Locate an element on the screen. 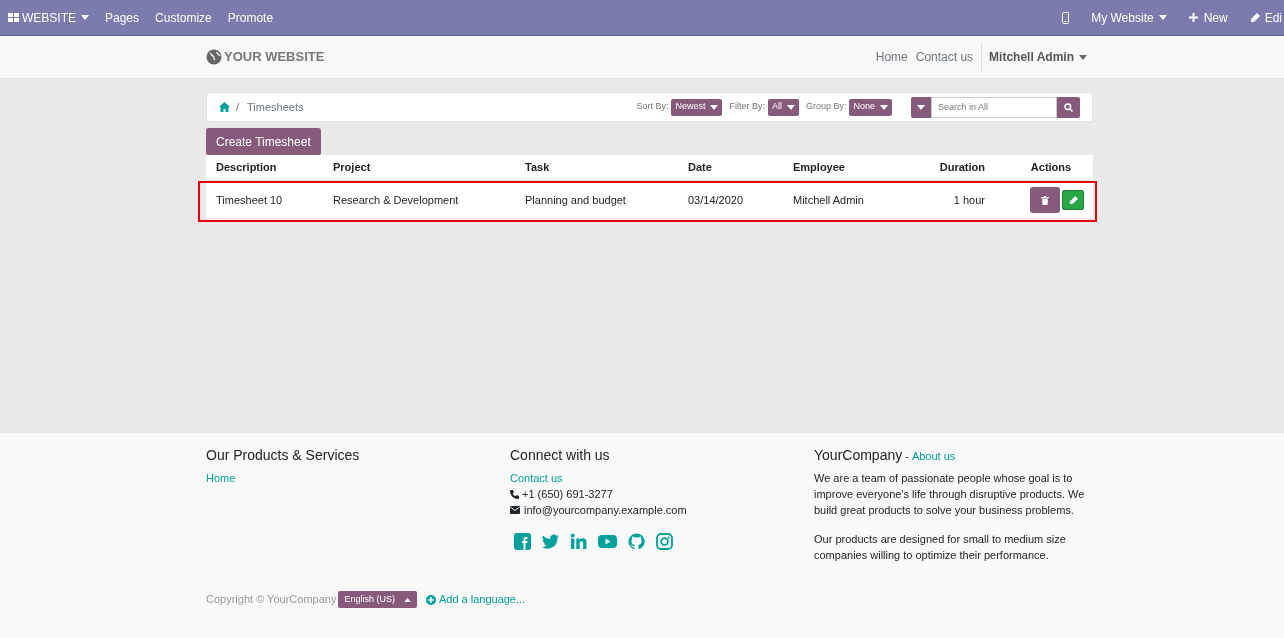 This screenshot has height=638, width=1284. menu-link: Pages is located at coordinates (122, 17).